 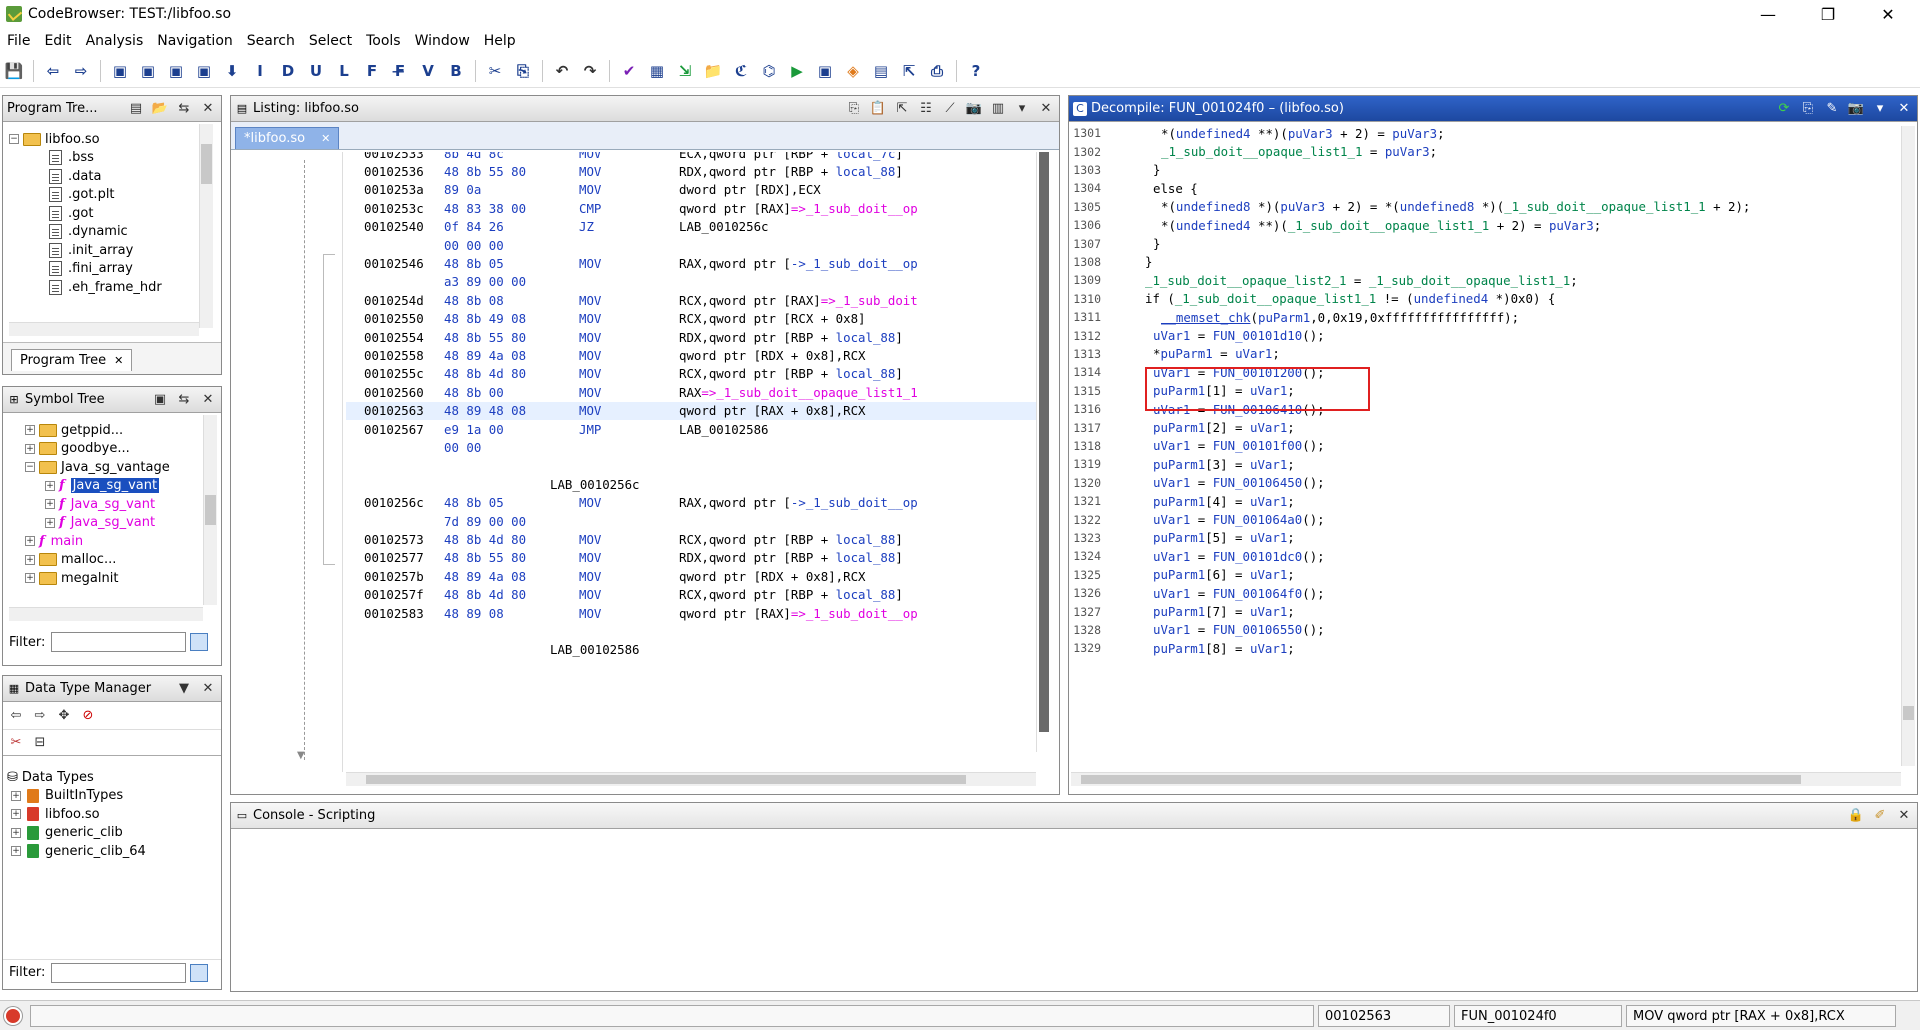 What do you see at coordinates (442, 41) in the screenshot?
I see `menu-window: Window` at bounding box center [442, 41].